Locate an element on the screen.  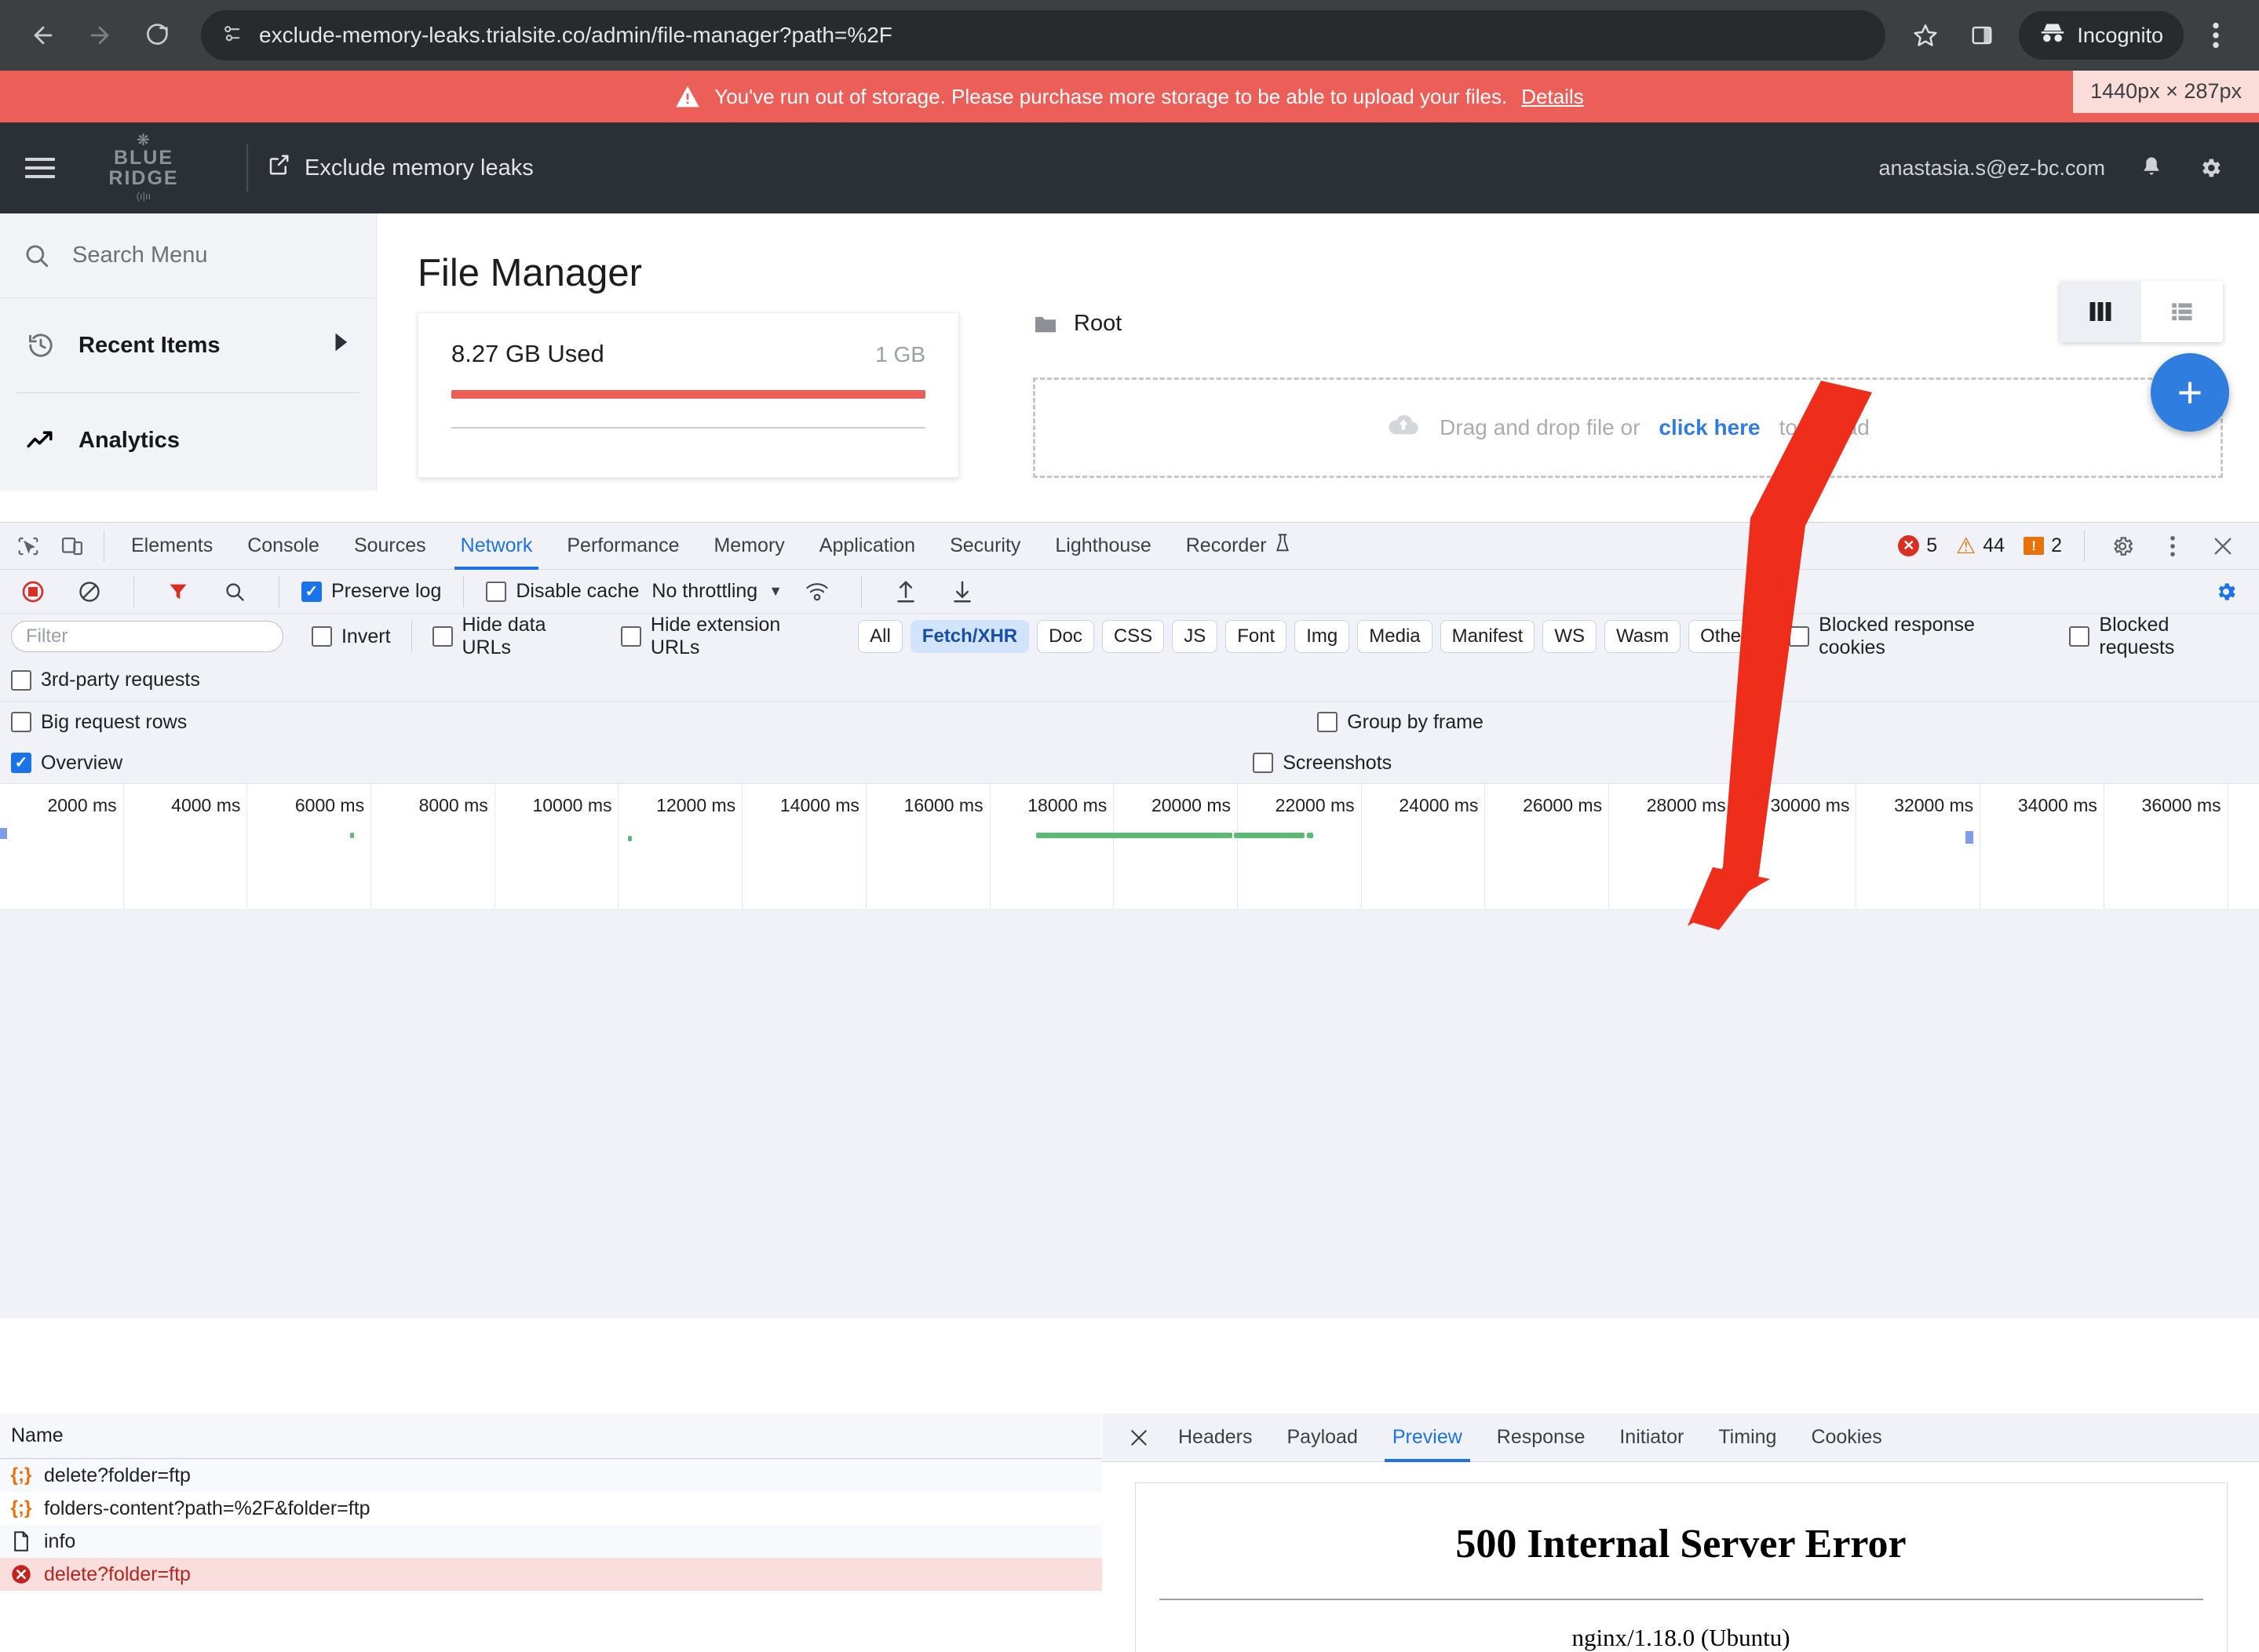
third-party-requests-checkbox: 3rd-party requests is located at coordinates (106, 680).